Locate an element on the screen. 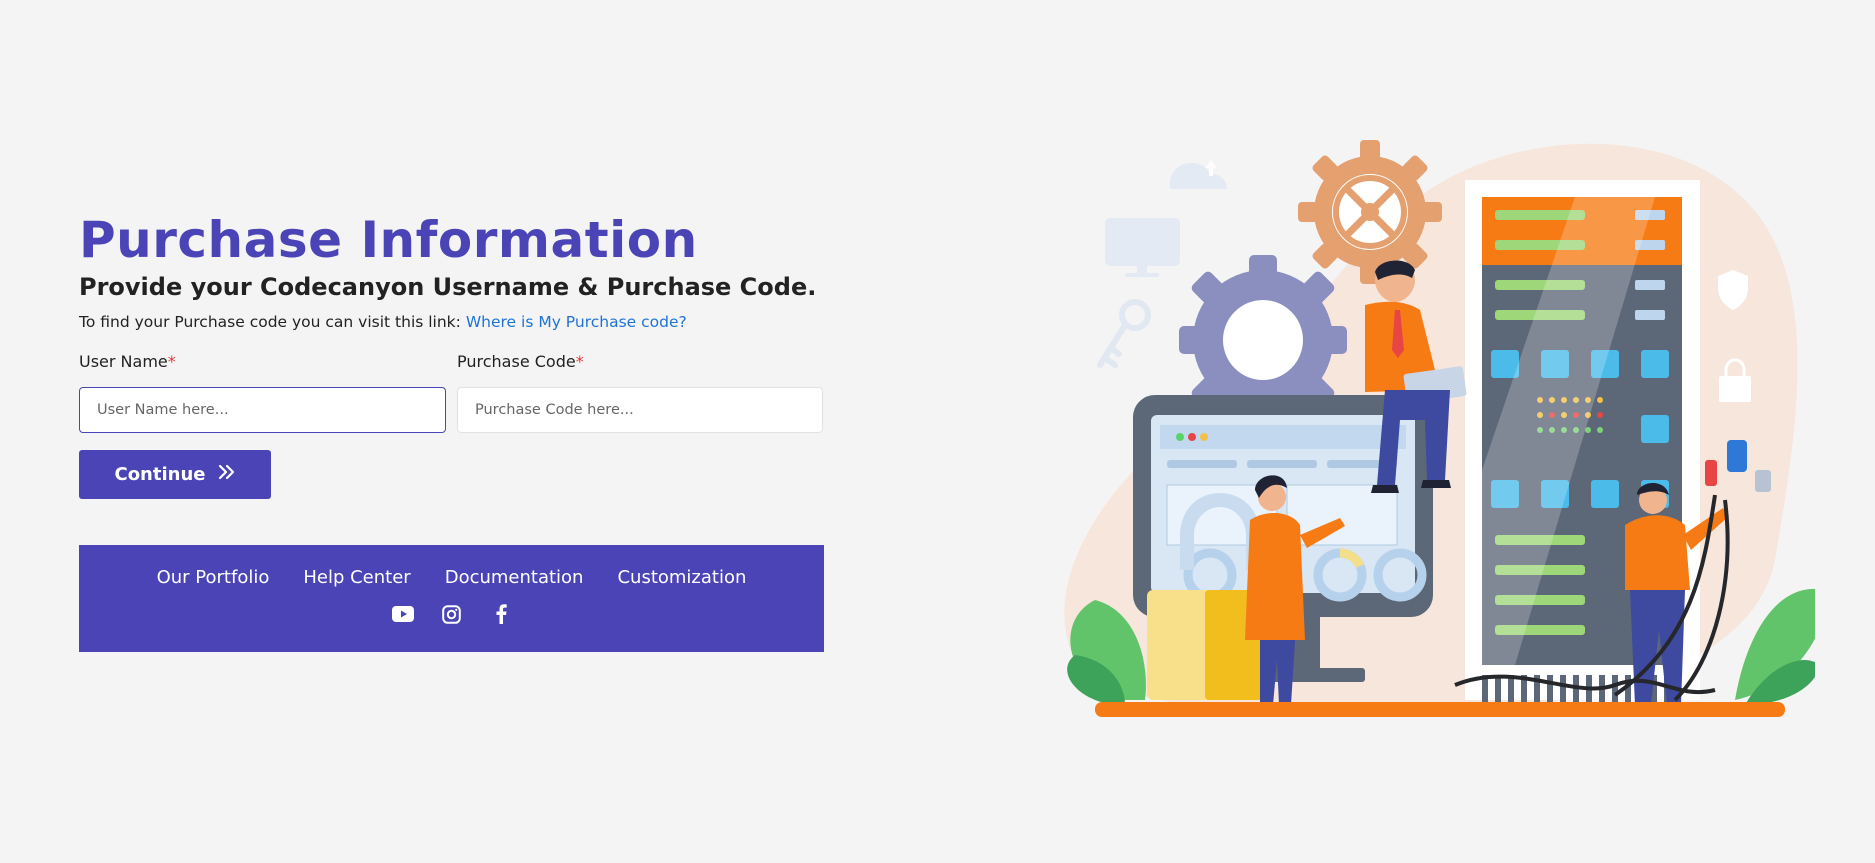  purchase-code-label: Purchase Code* is located at coordinates (520, 361).